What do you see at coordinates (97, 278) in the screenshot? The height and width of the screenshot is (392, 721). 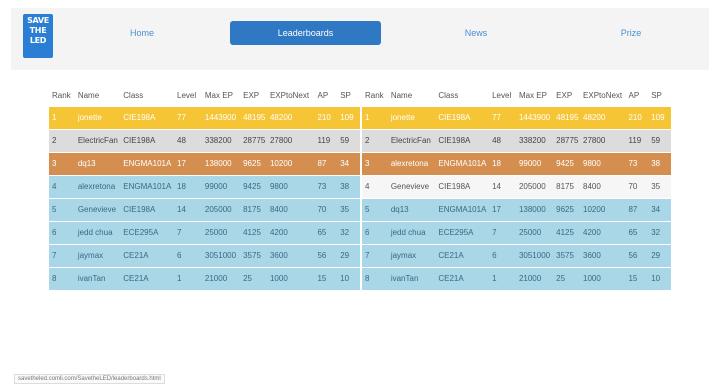 I see `table-cell: ivanTan` at bounding box center [97, 278].